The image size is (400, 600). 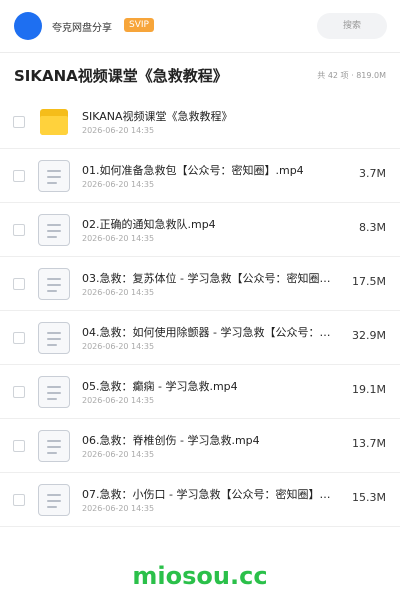 What do you see at coordinates (369, 281) in the screenshot?
I see `file-size: 17.5M` at bounding box center [369, 281].